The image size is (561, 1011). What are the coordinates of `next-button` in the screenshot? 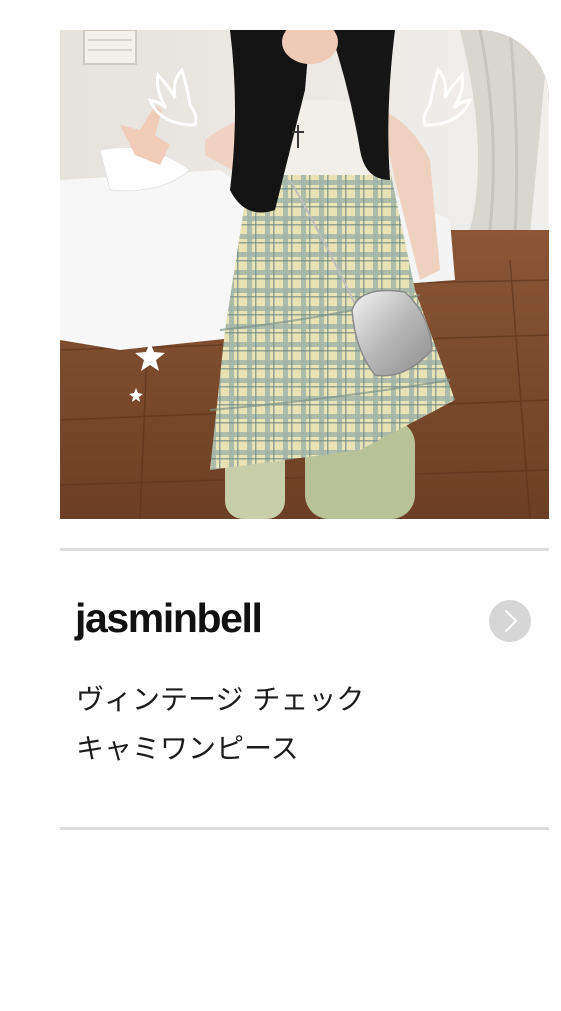 It's located at (510, 621).